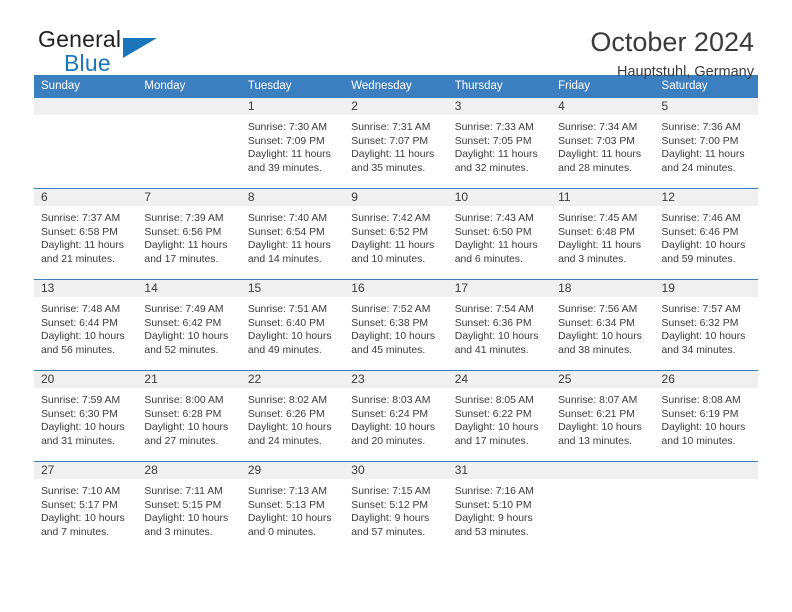  Describe the element at coordinates (181, 441) in the screenshot. I see `daylight-duration-line2: and 27 minutes.` at that location.